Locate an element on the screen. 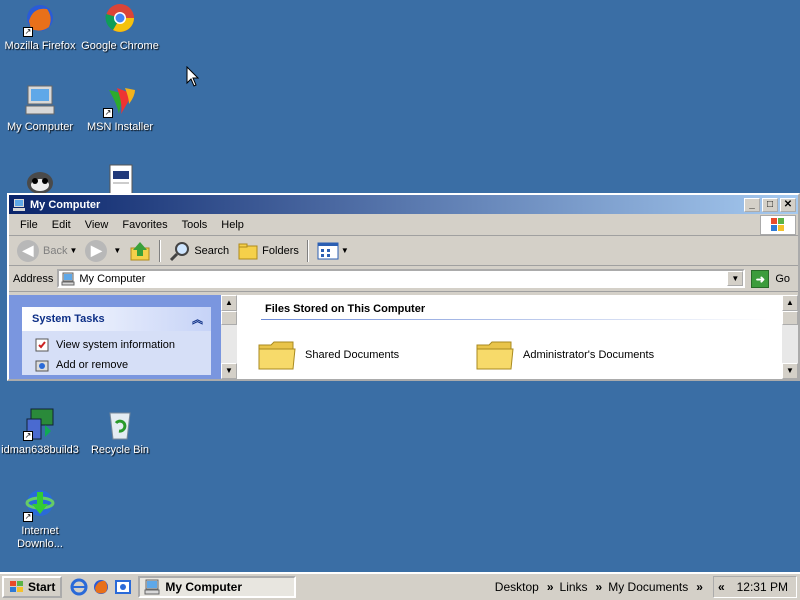  taskbar-button-my-computer: My Computer is located at coordinates (217, 587).